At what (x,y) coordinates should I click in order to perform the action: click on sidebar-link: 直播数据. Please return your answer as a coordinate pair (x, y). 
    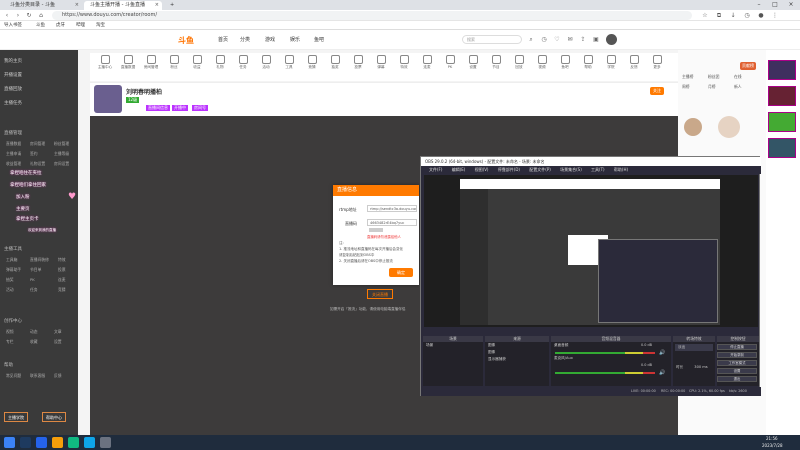
    Looking at the image, I should click on (13, 144).